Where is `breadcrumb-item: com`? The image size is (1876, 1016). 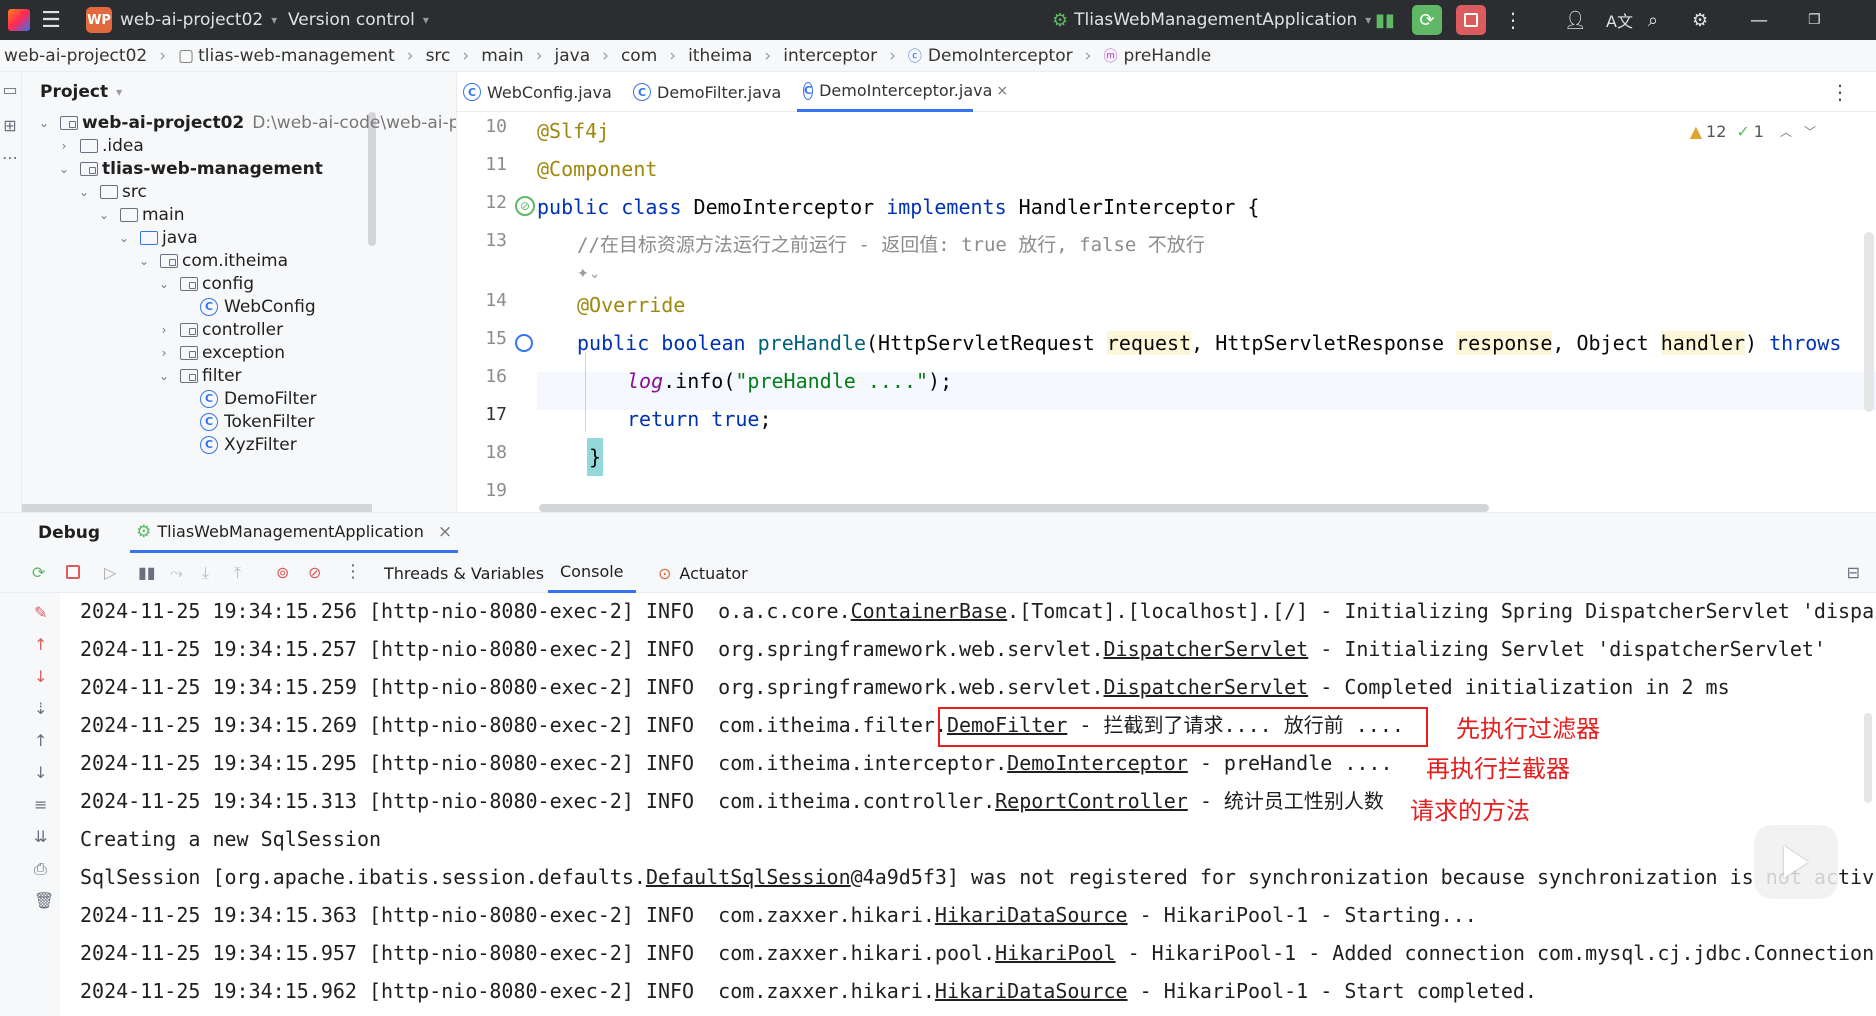
breadcrumb-item: com is located at coordinates (639, 56).